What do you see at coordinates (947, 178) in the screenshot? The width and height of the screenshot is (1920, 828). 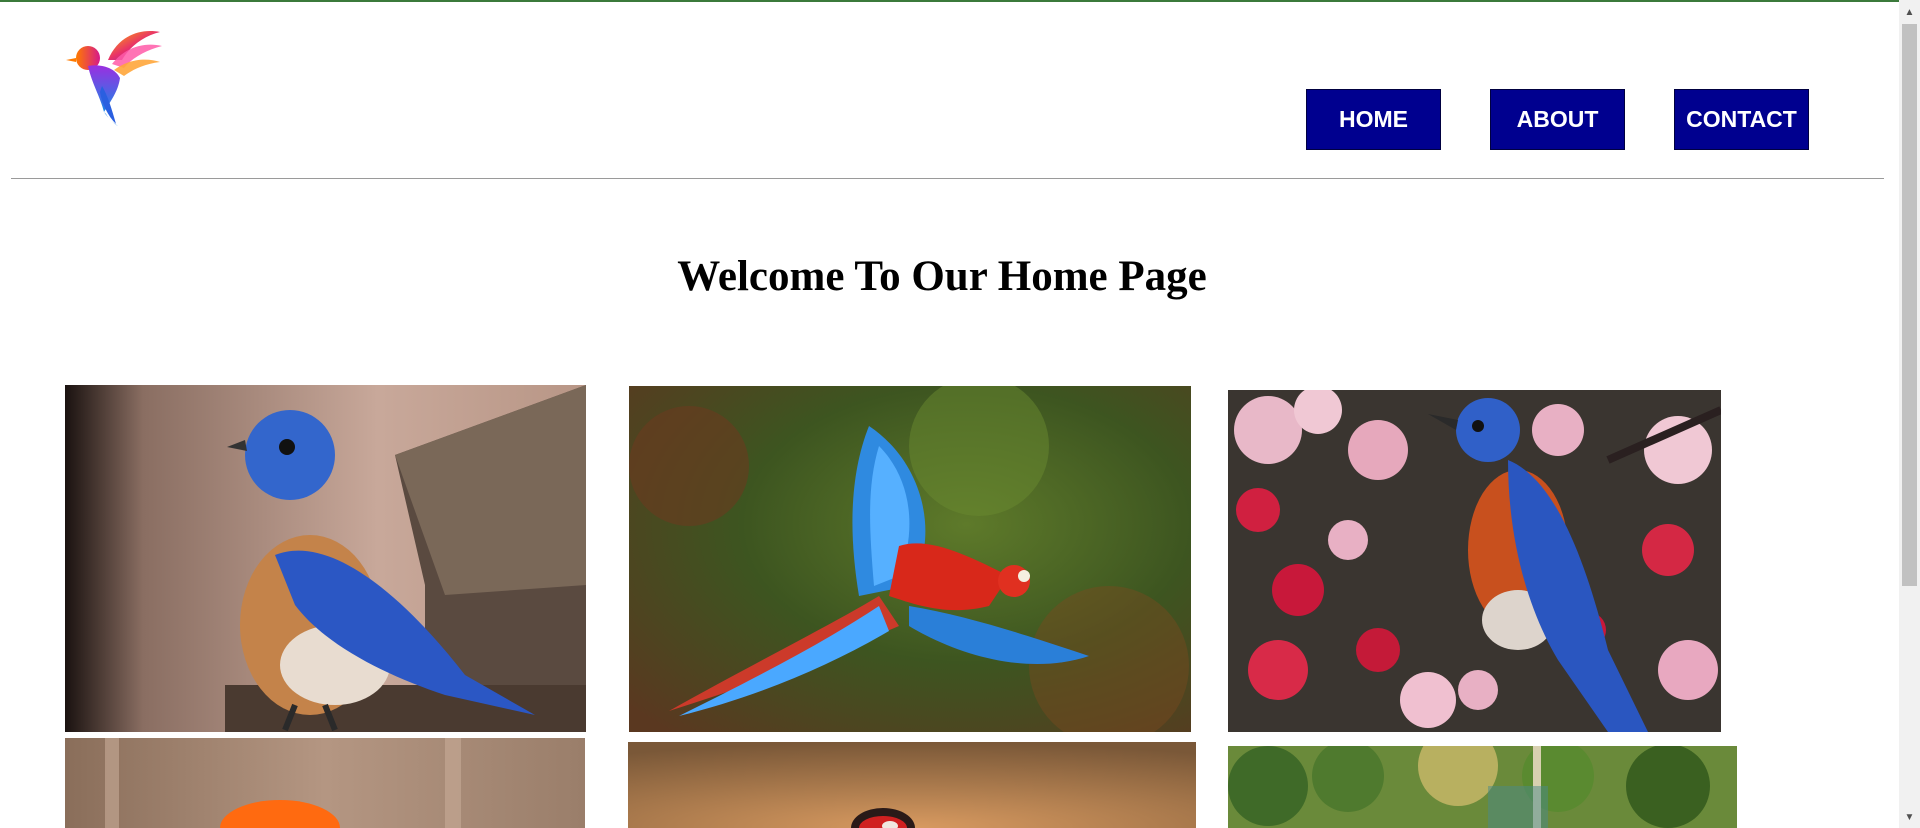 I see `header-divider` at bounding box center [947, 178].